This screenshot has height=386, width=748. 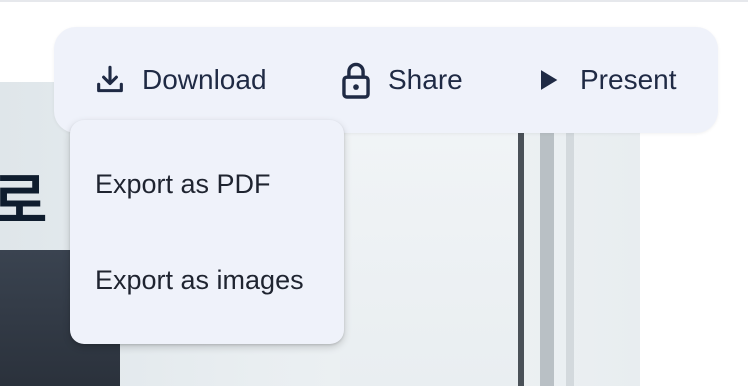 I want to click on share-button: Share, so click(x=400, y=80).